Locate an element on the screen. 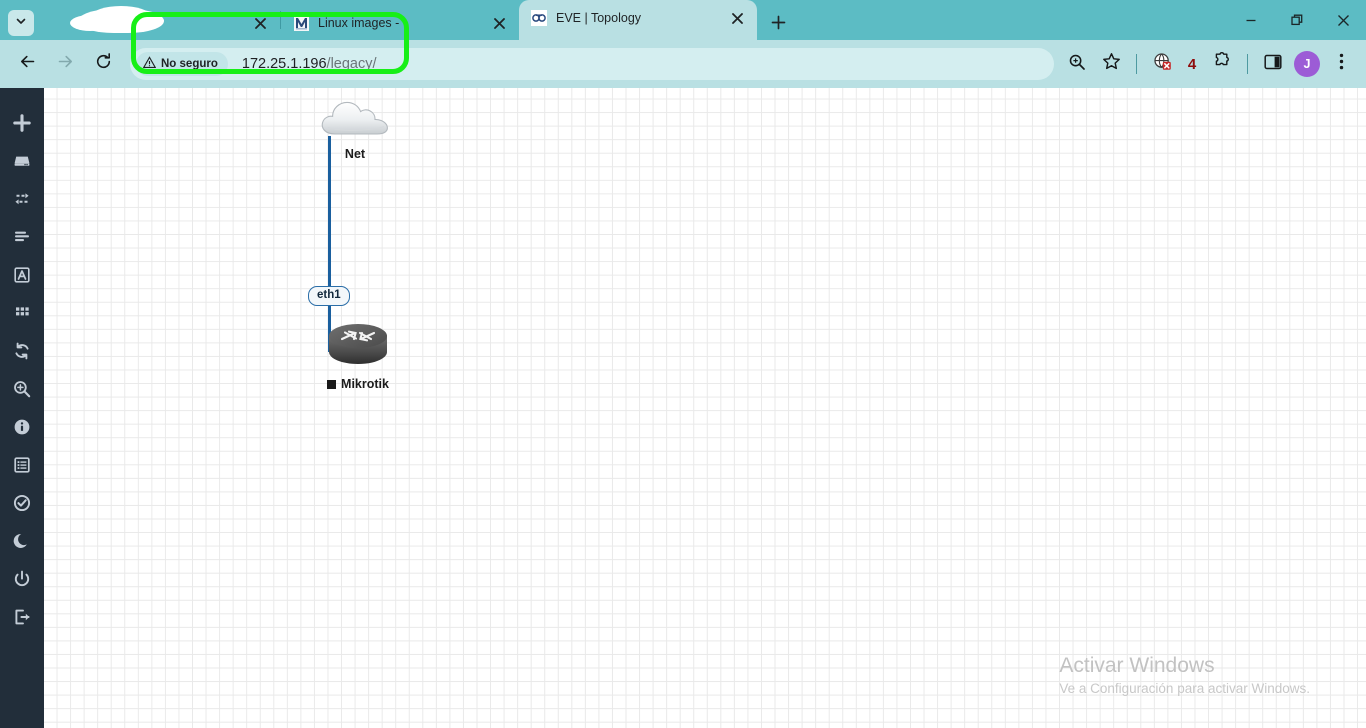  topology-node-net: Net is located at coordinates (355, 128).